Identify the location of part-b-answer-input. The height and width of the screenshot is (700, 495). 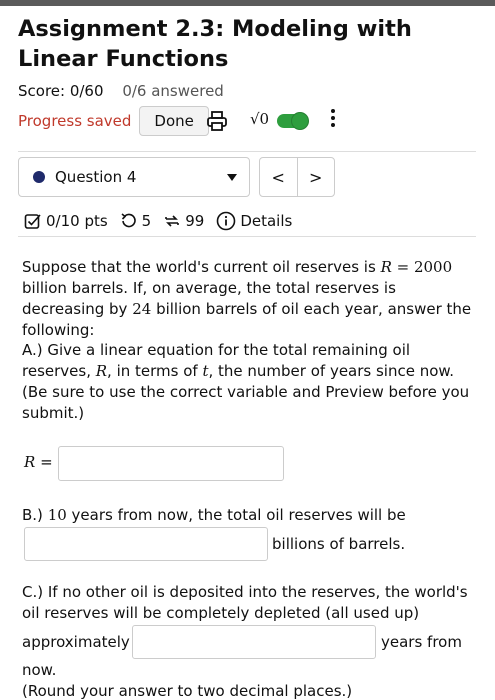
(146, 544).